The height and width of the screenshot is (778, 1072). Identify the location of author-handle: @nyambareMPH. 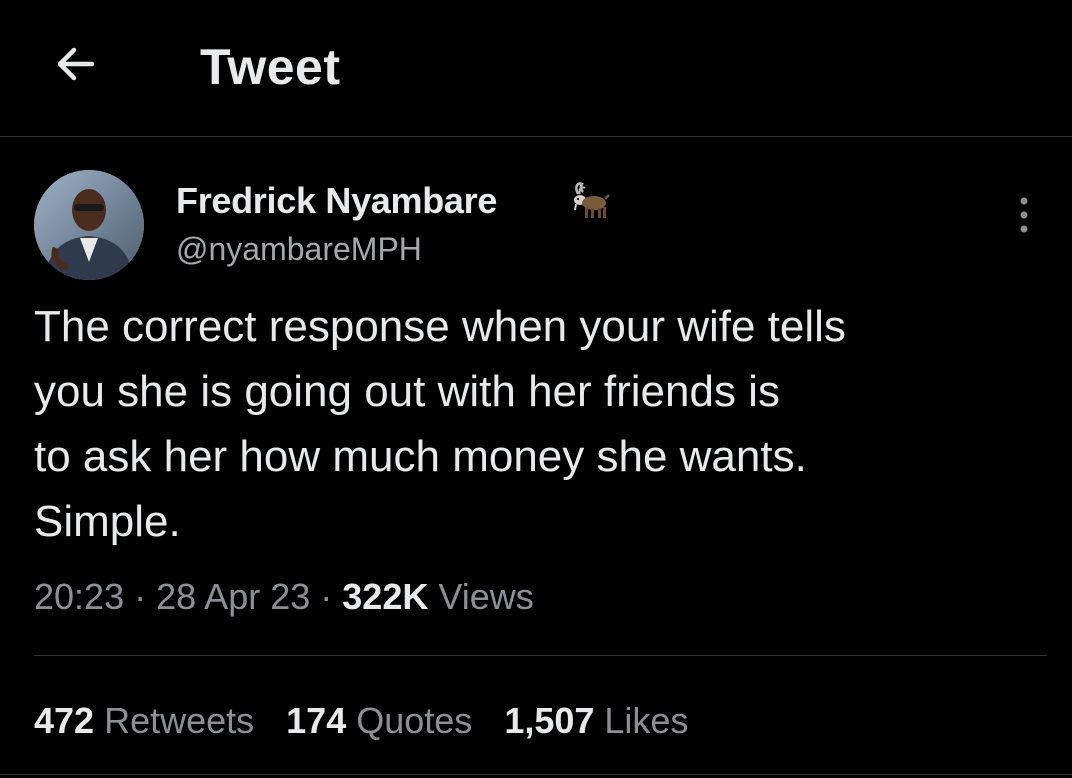
(299, 249).